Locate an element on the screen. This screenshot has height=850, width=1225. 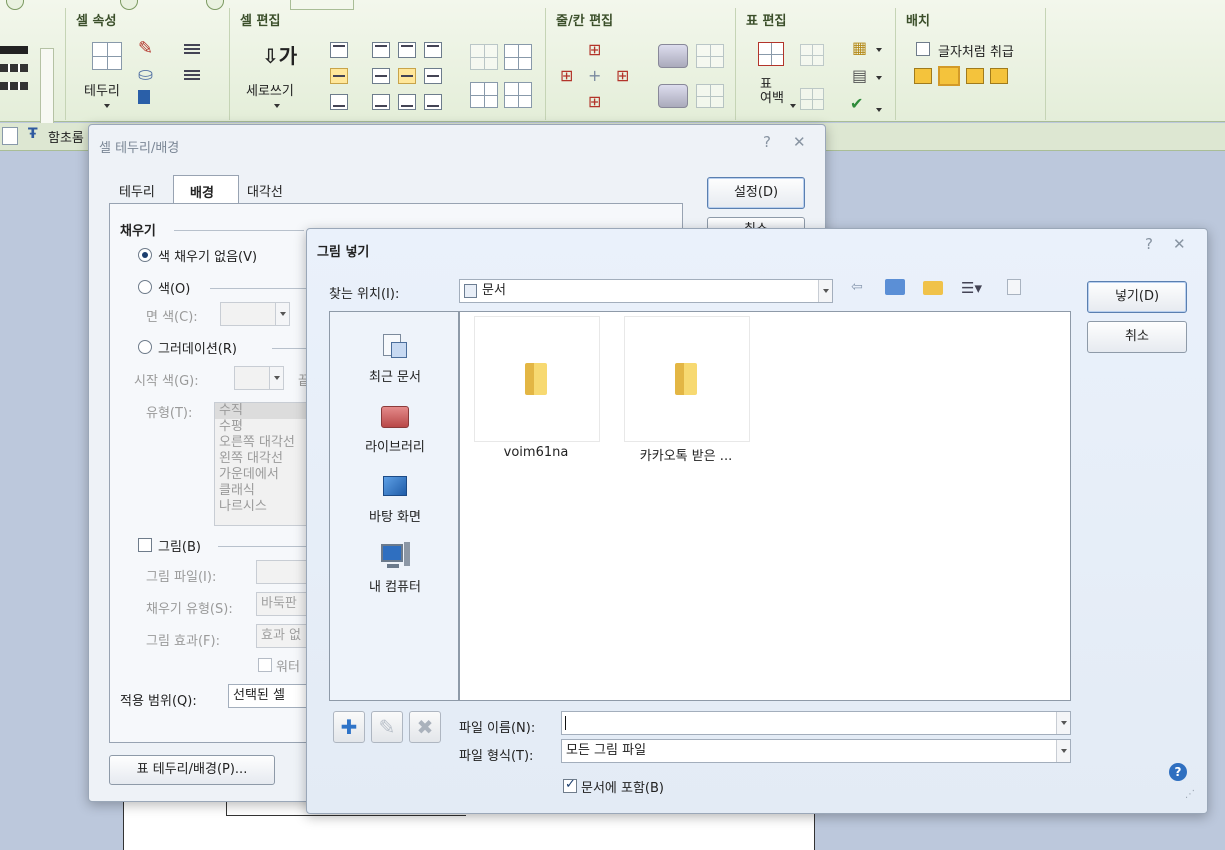
file-name-label: voim61na is located at coordinates (536, 452).